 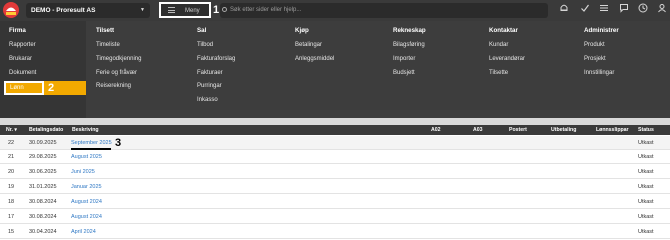 I want to click on menu-item-brukarar: Brukarar, so click(x=20, y=59).